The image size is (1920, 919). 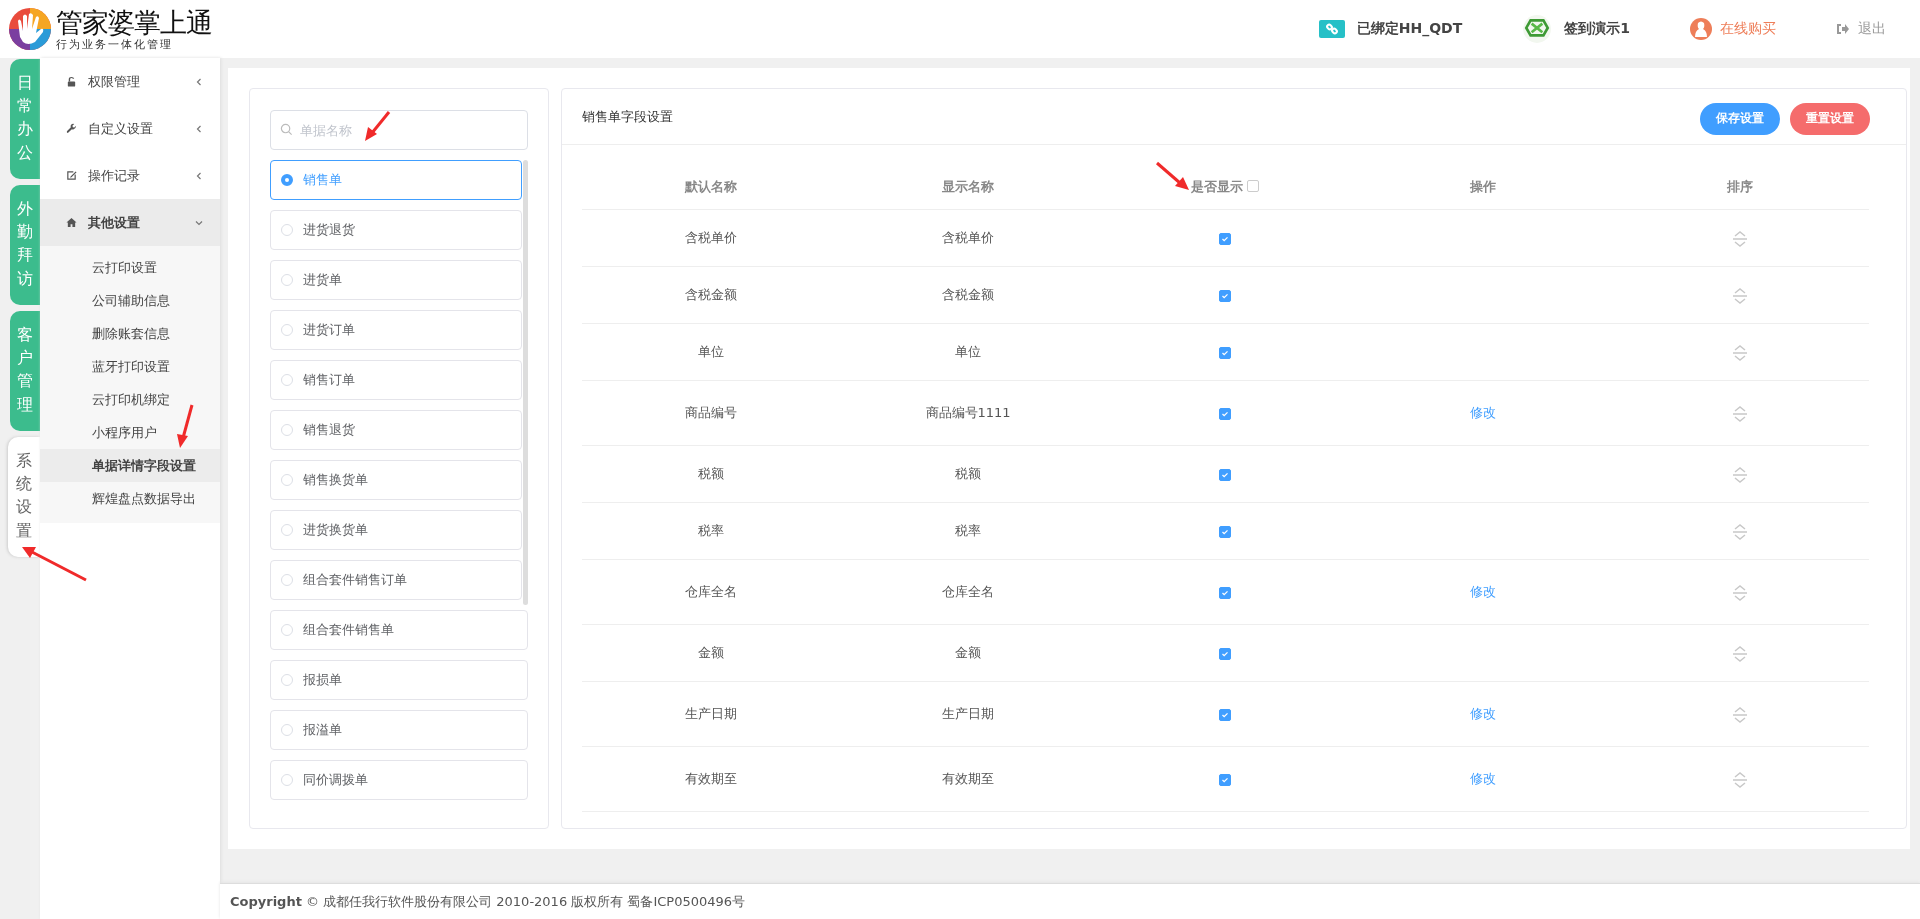 I want to click on submenu-item: 小程序用户, so click(x=130, y=432).